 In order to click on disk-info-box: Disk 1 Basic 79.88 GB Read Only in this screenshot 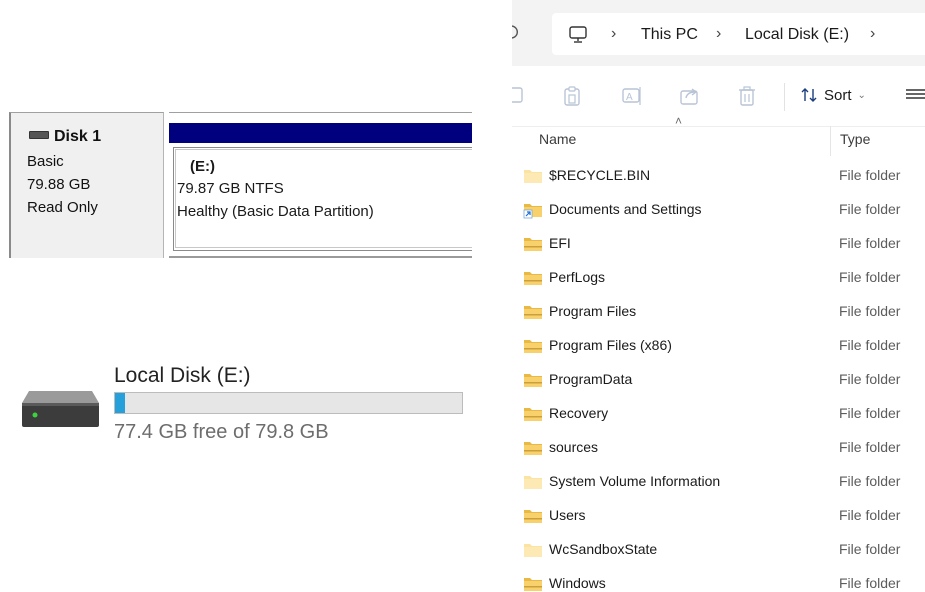, I will do `click(86, 185)`.